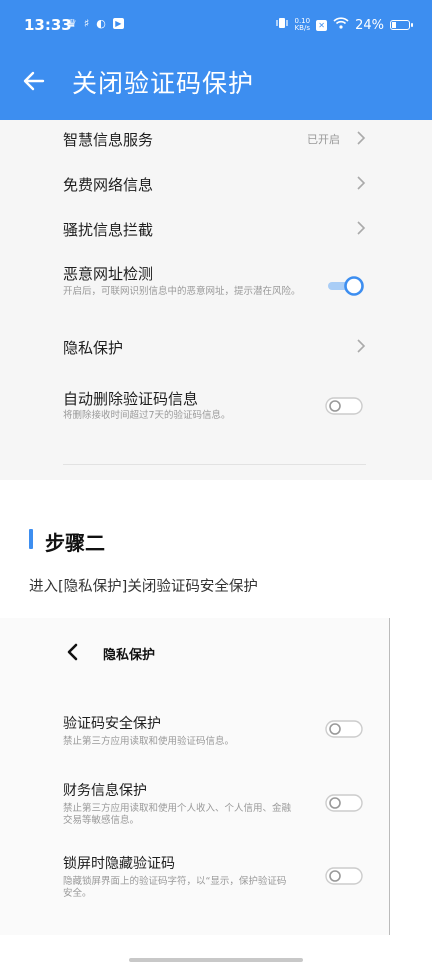 This screenshot has height=964, width=432. I want to click on system-icons: 0.10 KB/s ✕ 24%, so click(344, 25).